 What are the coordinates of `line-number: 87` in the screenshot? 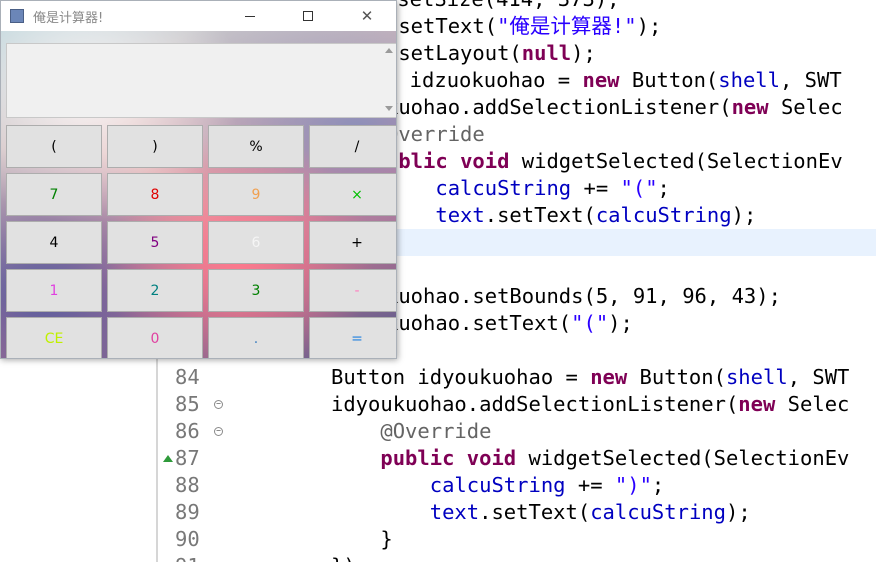 It's located at (187, 458).